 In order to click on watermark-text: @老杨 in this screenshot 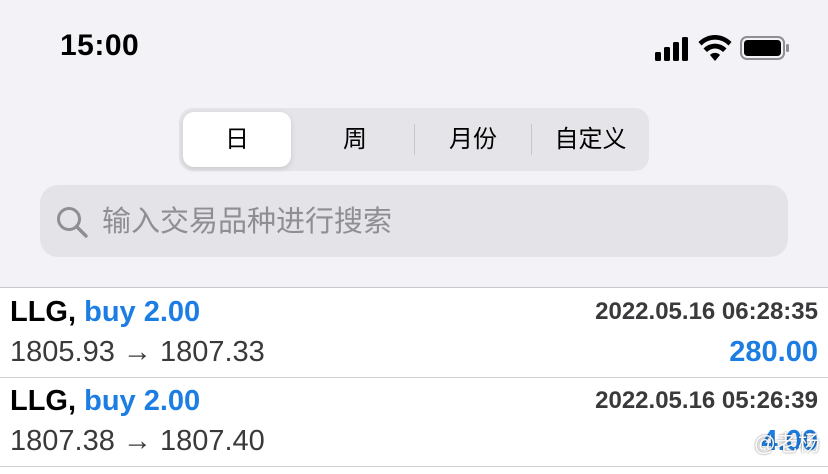, I will do `click(786, 443)`.